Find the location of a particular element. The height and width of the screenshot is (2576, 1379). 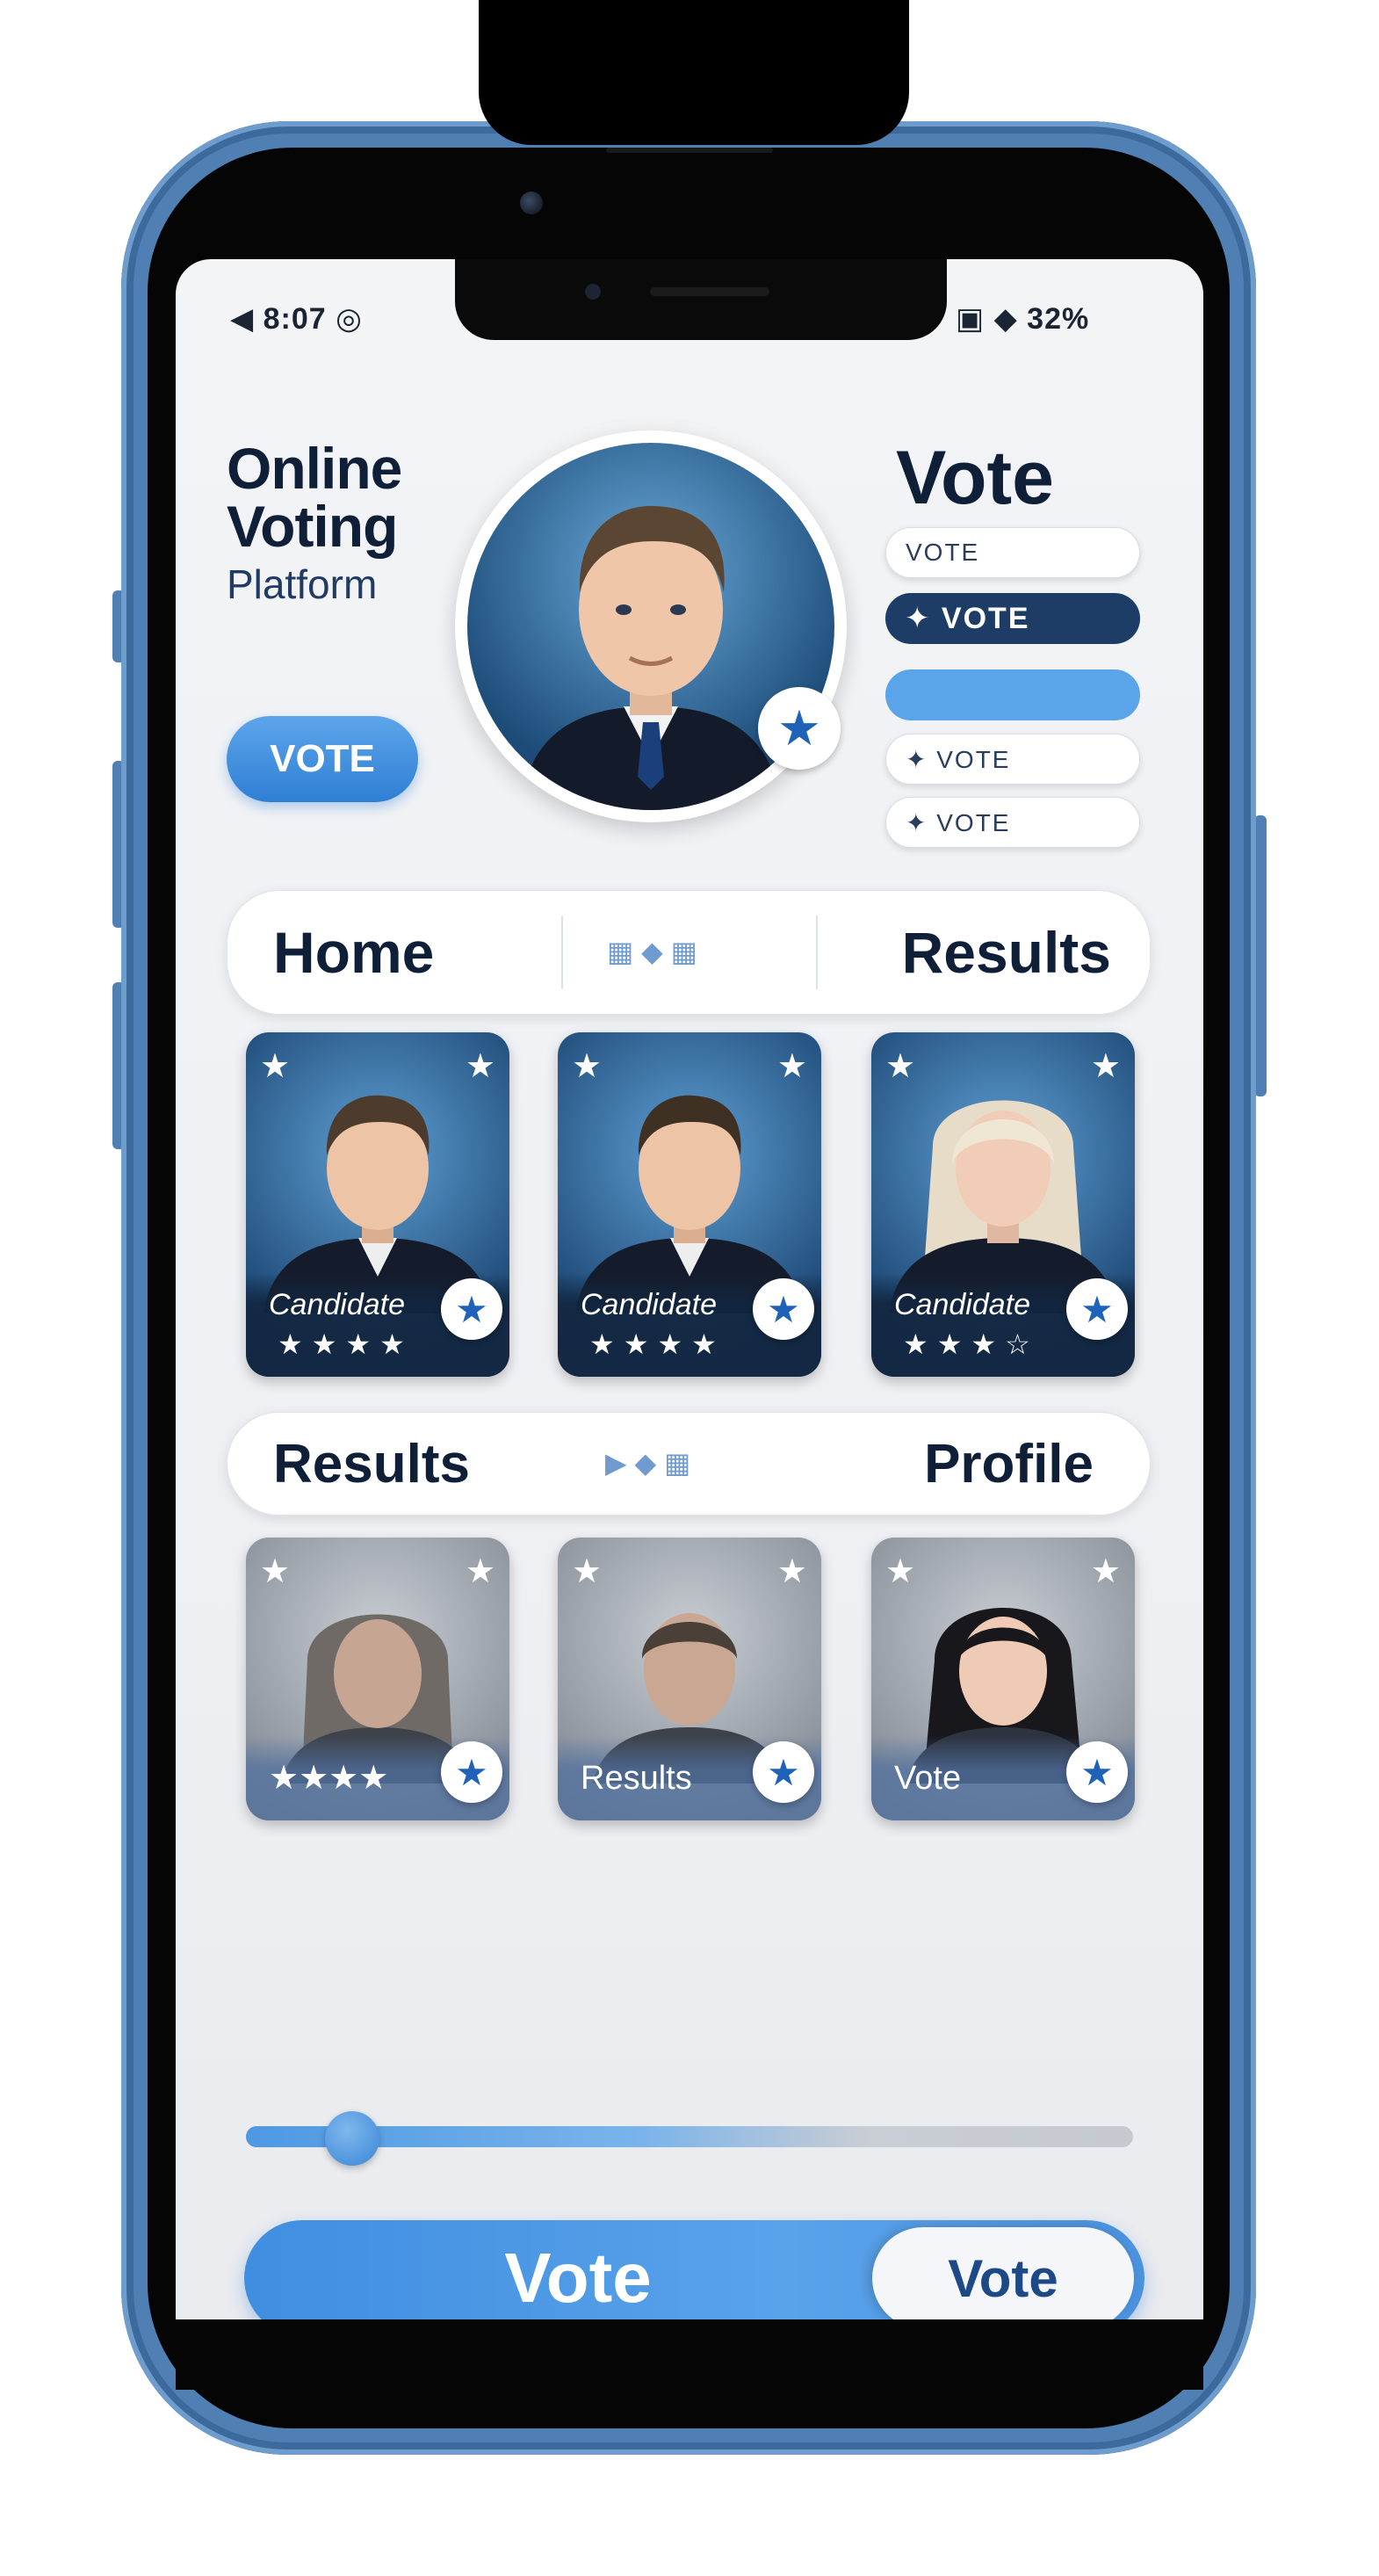

candidate-card-3: ★ ★ Candidate ★★★☆ ★ is located at coordinates (1003, 1204).